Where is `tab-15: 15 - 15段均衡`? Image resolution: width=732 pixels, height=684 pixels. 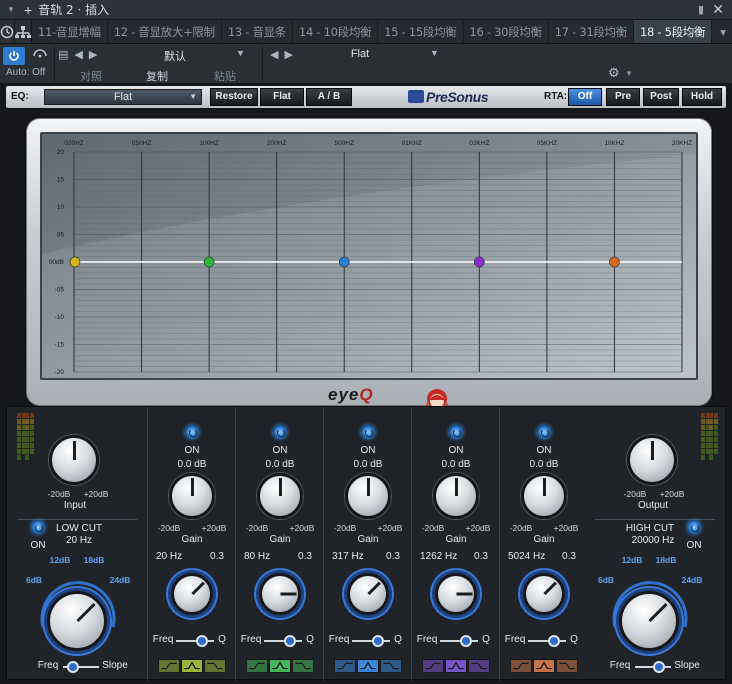 tab-15: 15 - 15段均衡 is located at coordinates (421, 31).